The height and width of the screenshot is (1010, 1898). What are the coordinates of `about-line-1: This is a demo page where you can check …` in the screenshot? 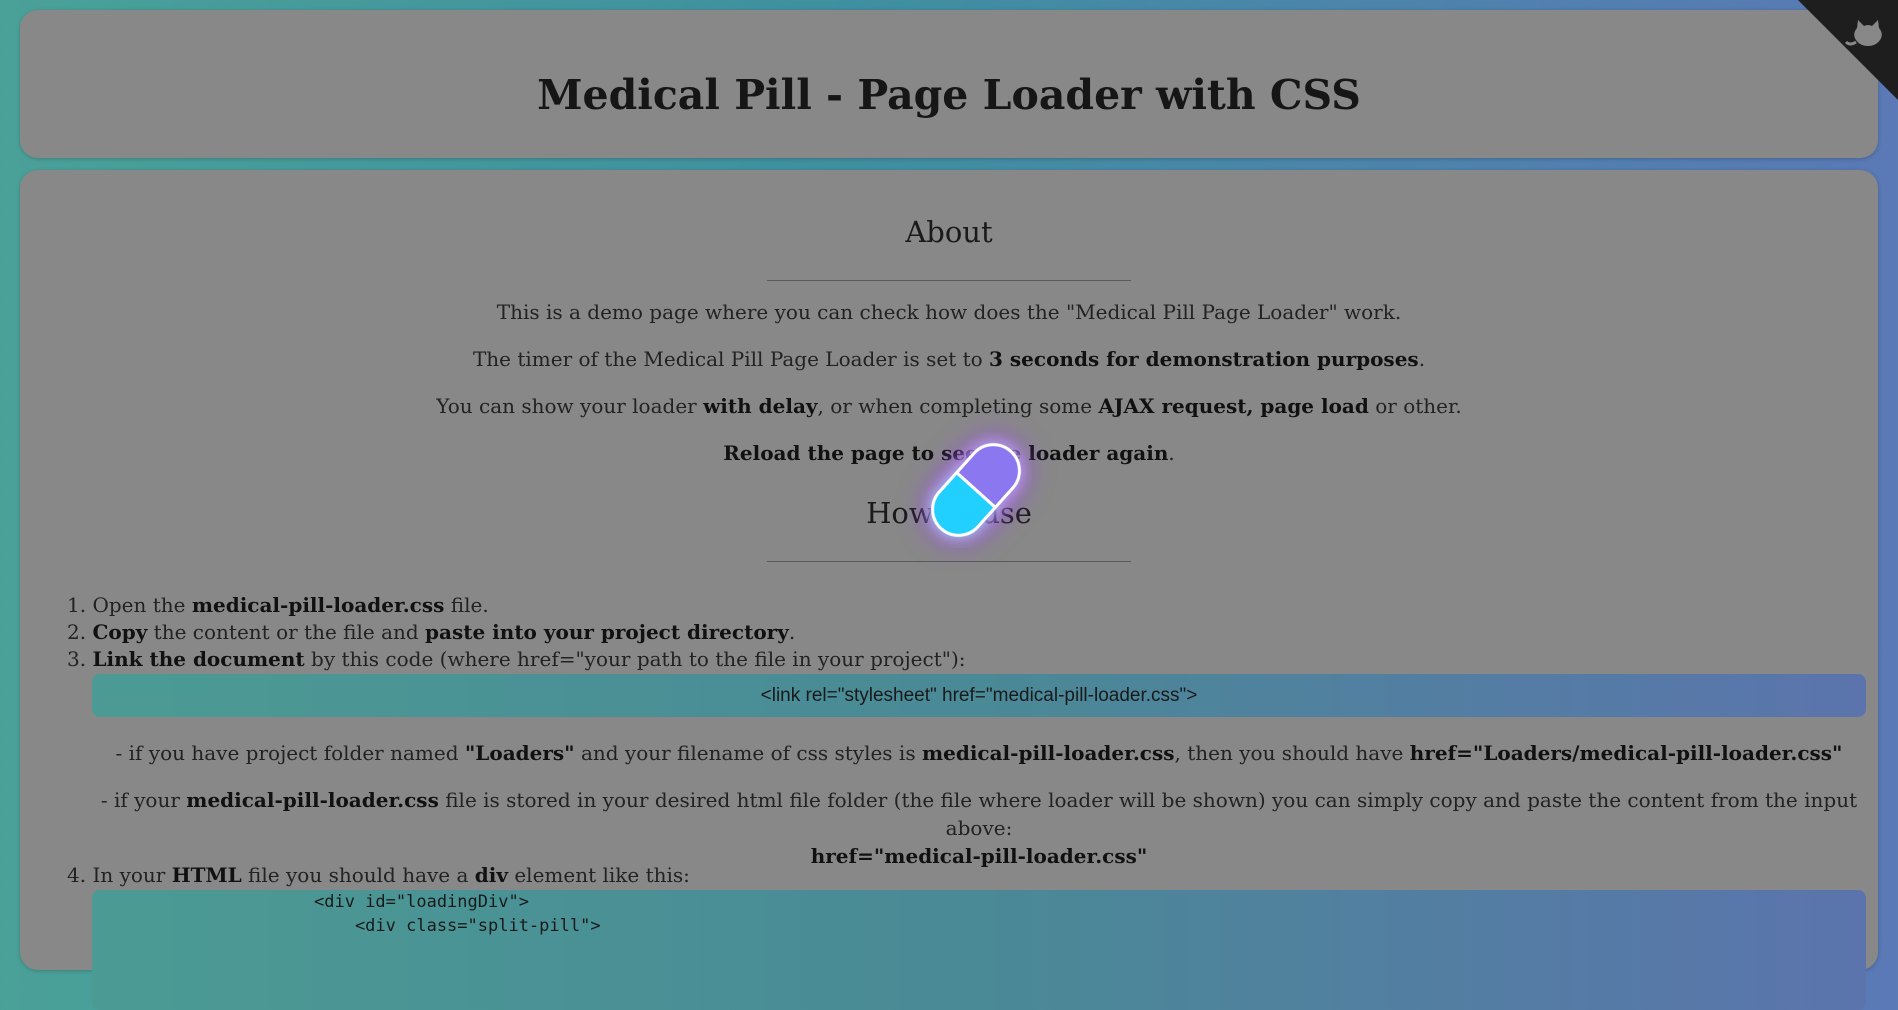 It's located at (949, 312).